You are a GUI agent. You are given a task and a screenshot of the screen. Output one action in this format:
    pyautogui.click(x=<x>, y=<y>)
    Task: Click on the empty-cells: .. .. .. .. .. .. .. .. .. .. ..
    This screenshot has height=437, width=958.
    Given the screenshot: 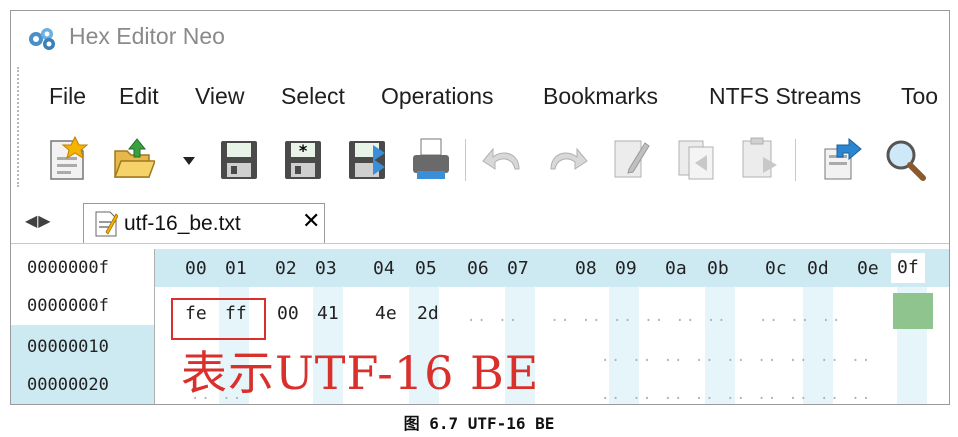 What is the action you would take?
    pyautogui.click(x=655, y=317)
    